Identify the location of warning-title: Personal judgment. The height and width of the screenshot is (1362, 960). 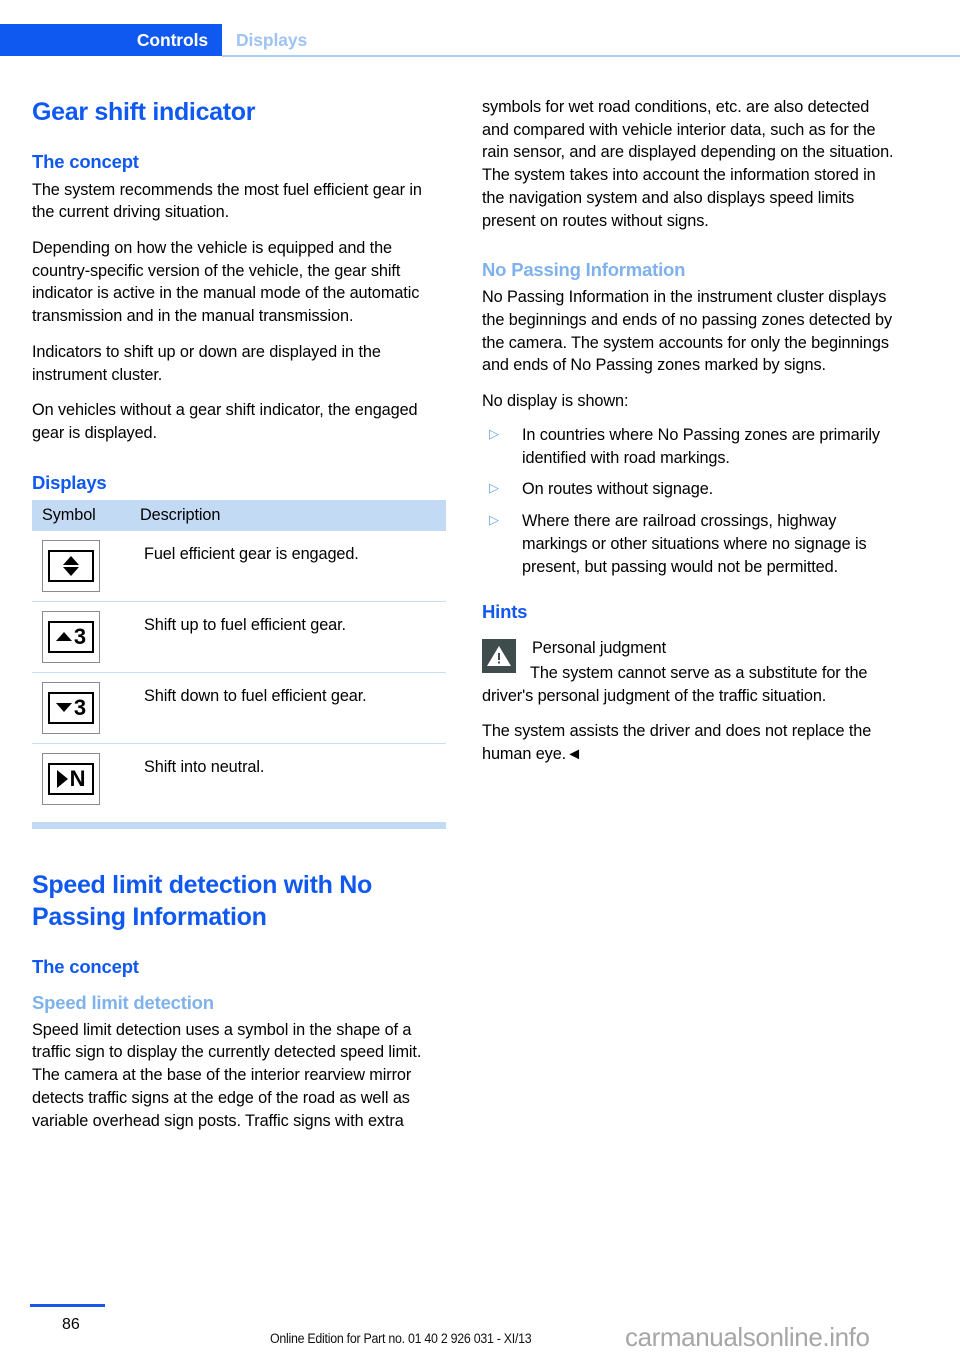
(599, 648).